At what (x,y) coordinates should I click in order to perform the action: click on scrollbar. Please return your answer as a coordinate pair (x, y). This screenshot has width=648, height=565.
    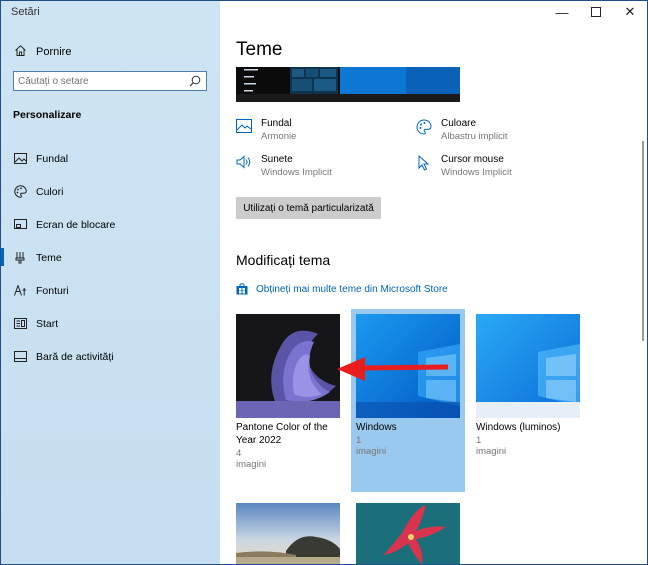
    Looking at the image, I should click on (643, 241).